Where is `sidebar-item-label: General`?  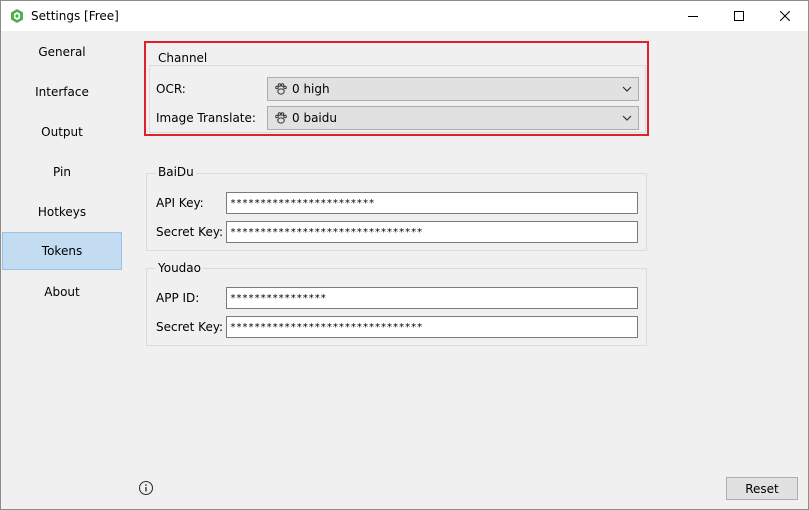
sidebar-item-label: General is located at coordinates (62, 52).